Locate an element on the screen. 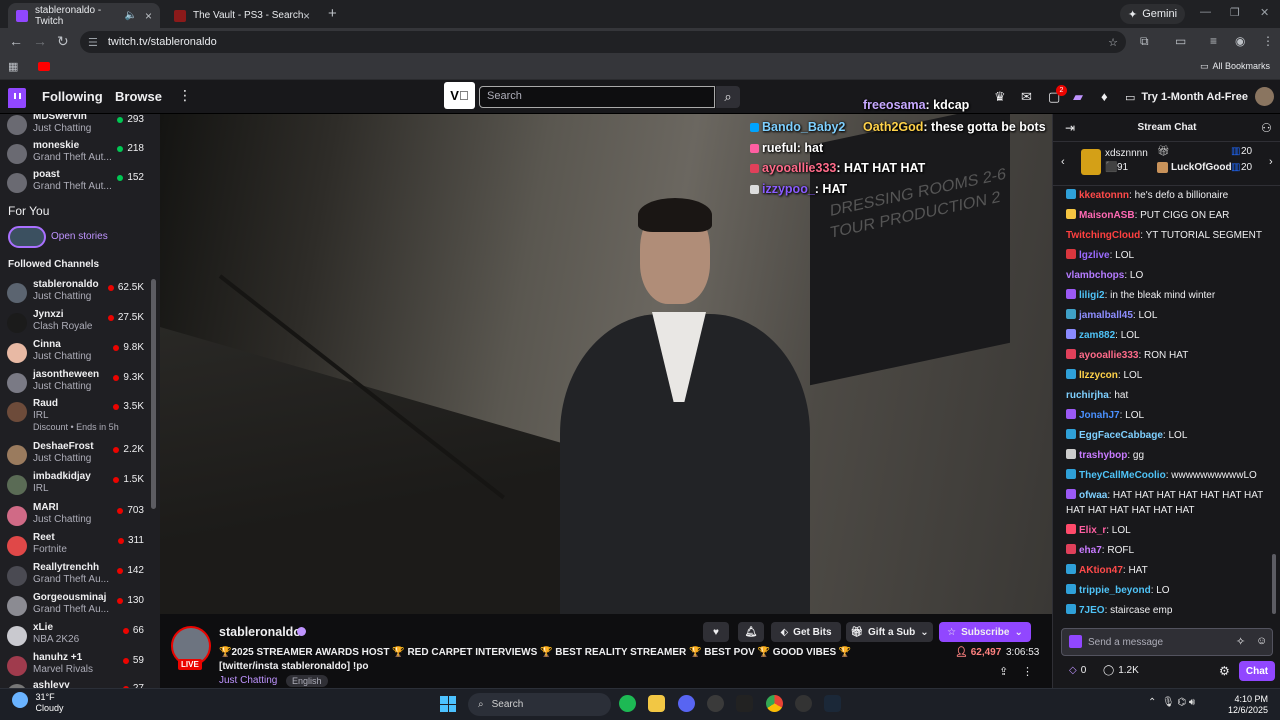 The width and height of the screenshot is (1280, 720). sidebar-channel: Reallytrenchh Grand Theft Au... 142 is located at coordinates (76, 577).